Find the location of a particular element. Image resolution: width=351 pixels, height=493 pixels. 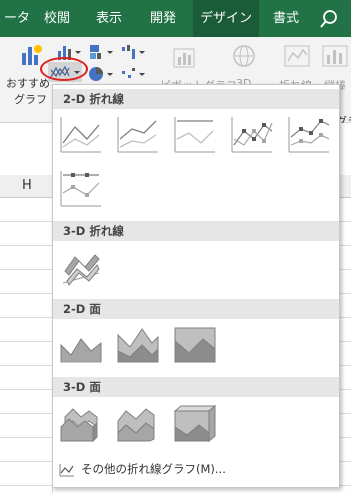

sparkline-line-icon is located at coordinates (297, 56).